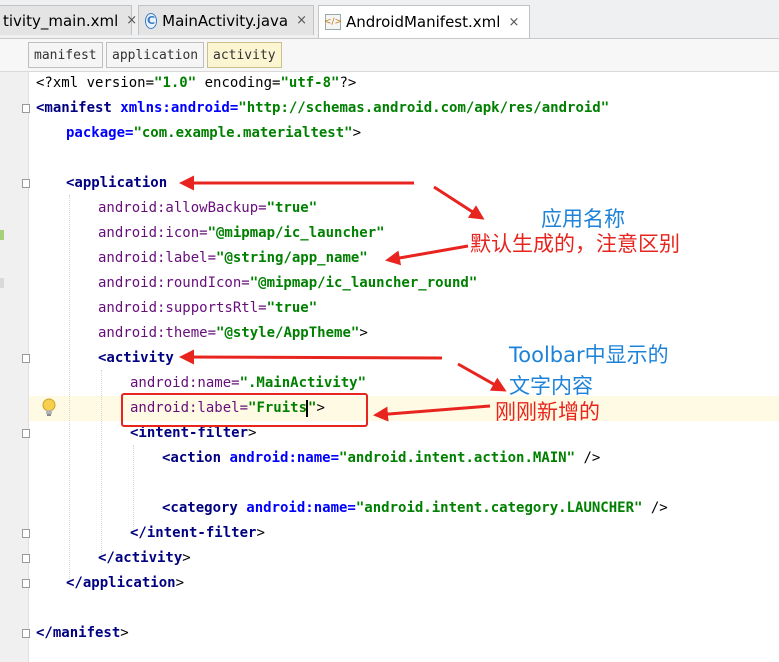 The width and height of the screenshot is (779, 662). Describe the element at coordinates (432, 413) in the screenshot. I see `arrow-to-new-label` at that location.